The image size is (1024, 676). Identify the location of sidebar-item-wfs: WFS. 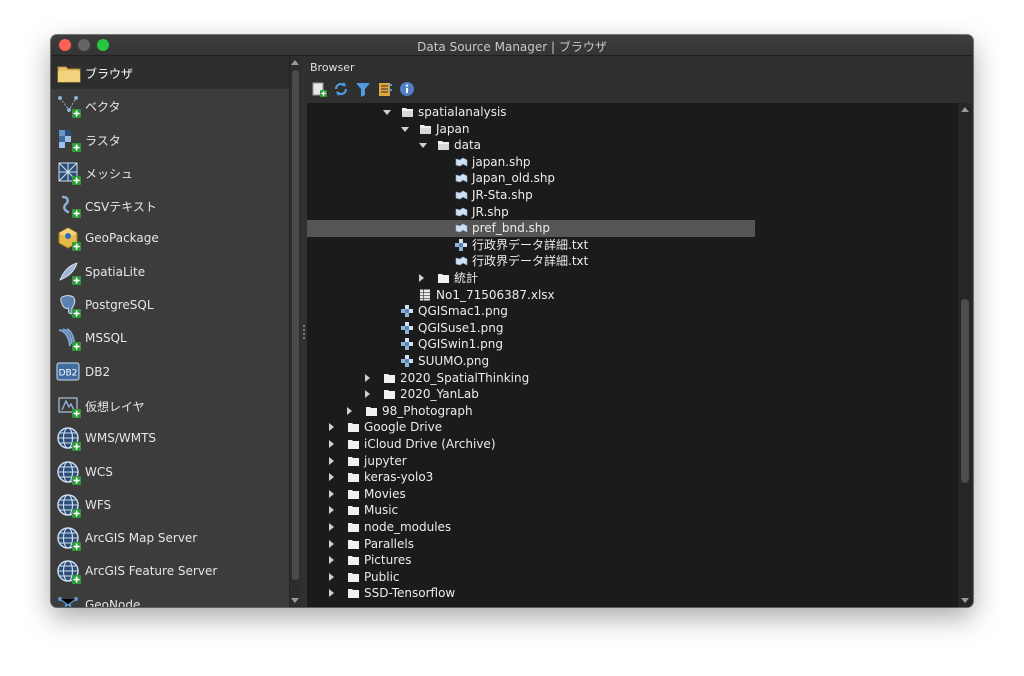
(170, 505).